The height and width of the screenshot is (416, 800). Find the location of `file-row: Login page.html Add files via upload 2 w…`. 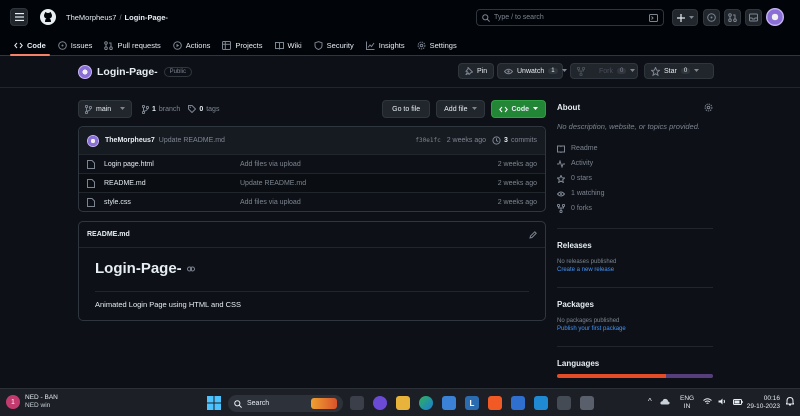

file-row: Login page.html Add files via upload 2 w… is located at coordinates (312, 163).